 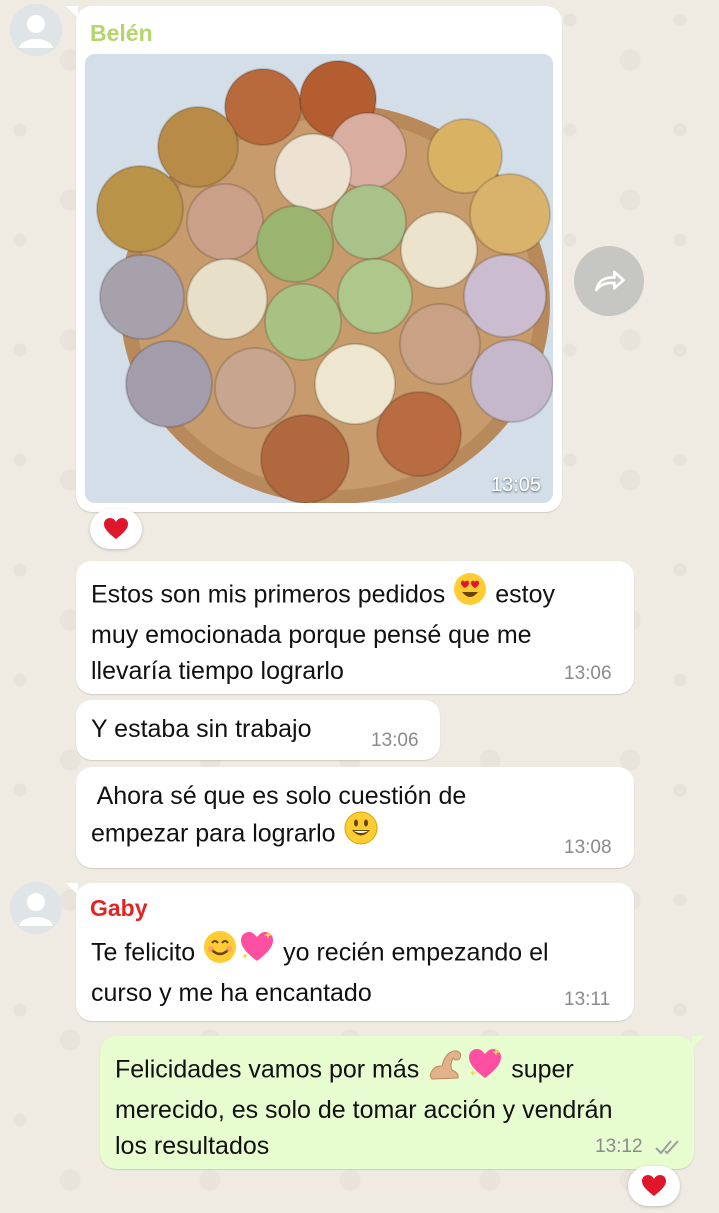 I want to click on message-text: Y estaba sin trabajo, so click(x=201, y=729).